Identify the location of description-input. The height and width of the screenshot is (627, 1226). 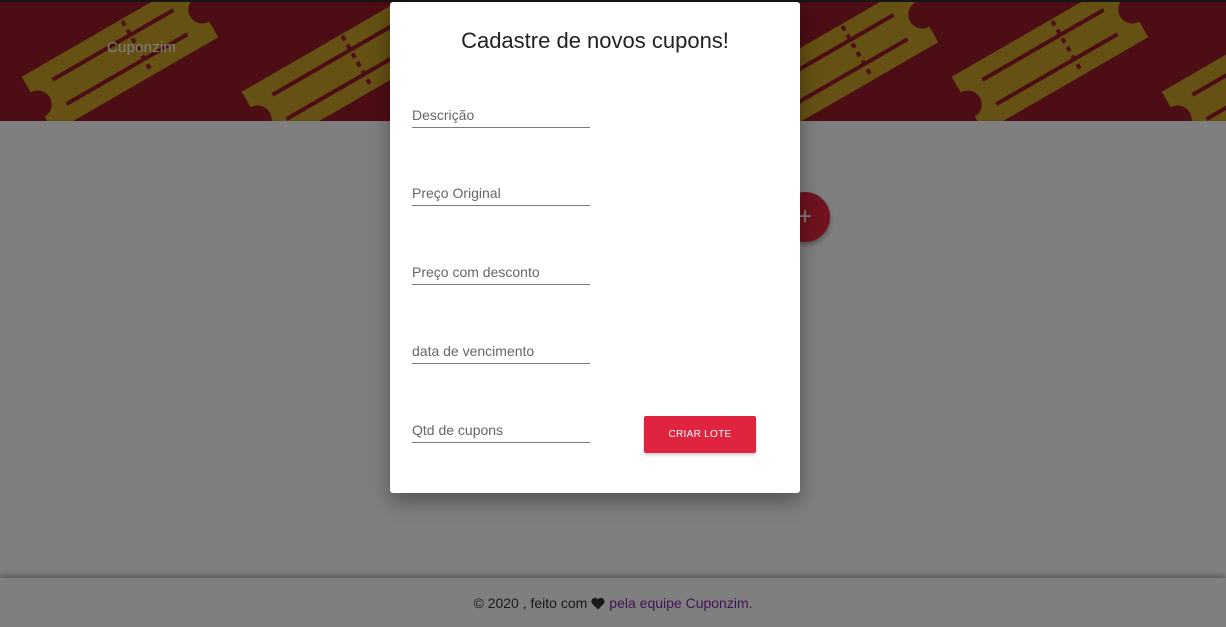
(501, 114).